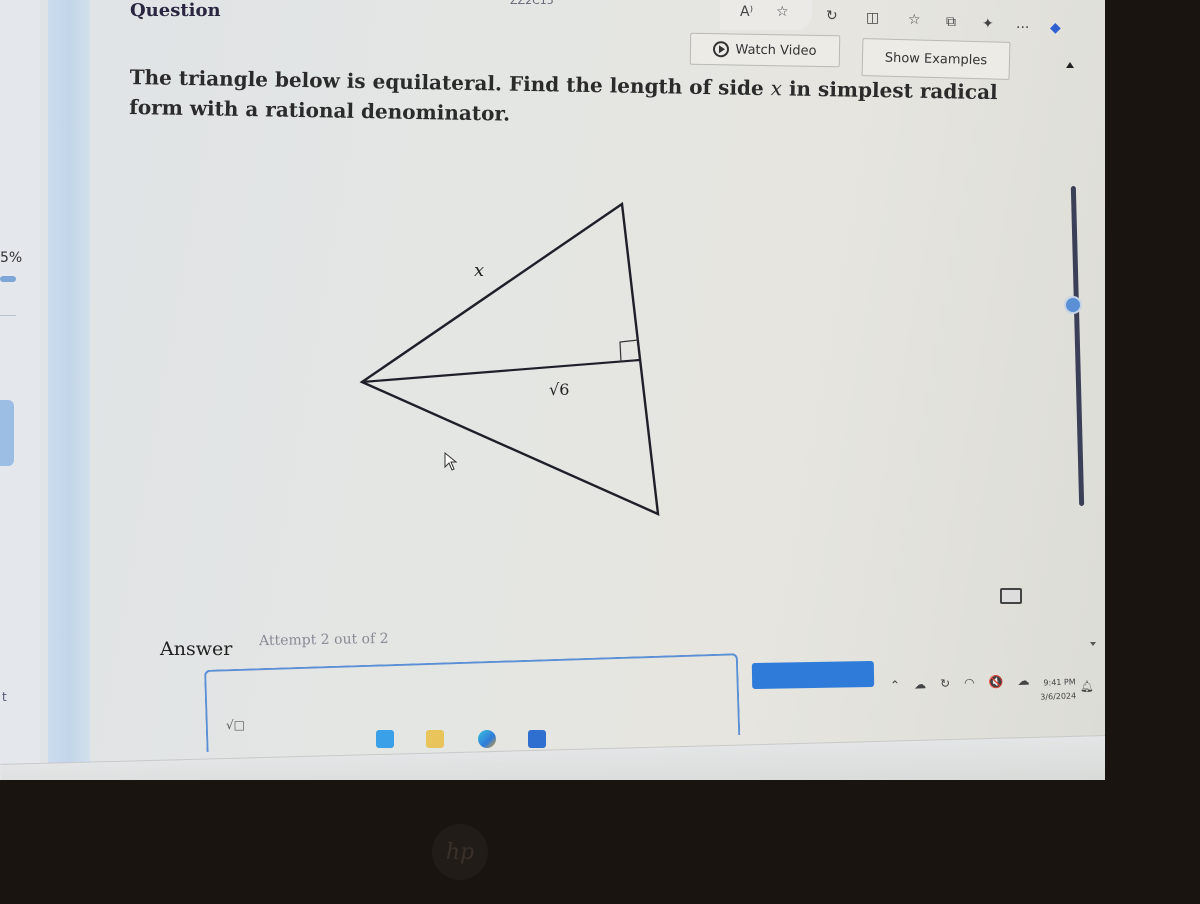 Image resolution: width=1200 pixels, height=904 pixels. Describe the element at coordinates (11, 258) in the screenshot. I see `progress-percent: 5%` at that location.